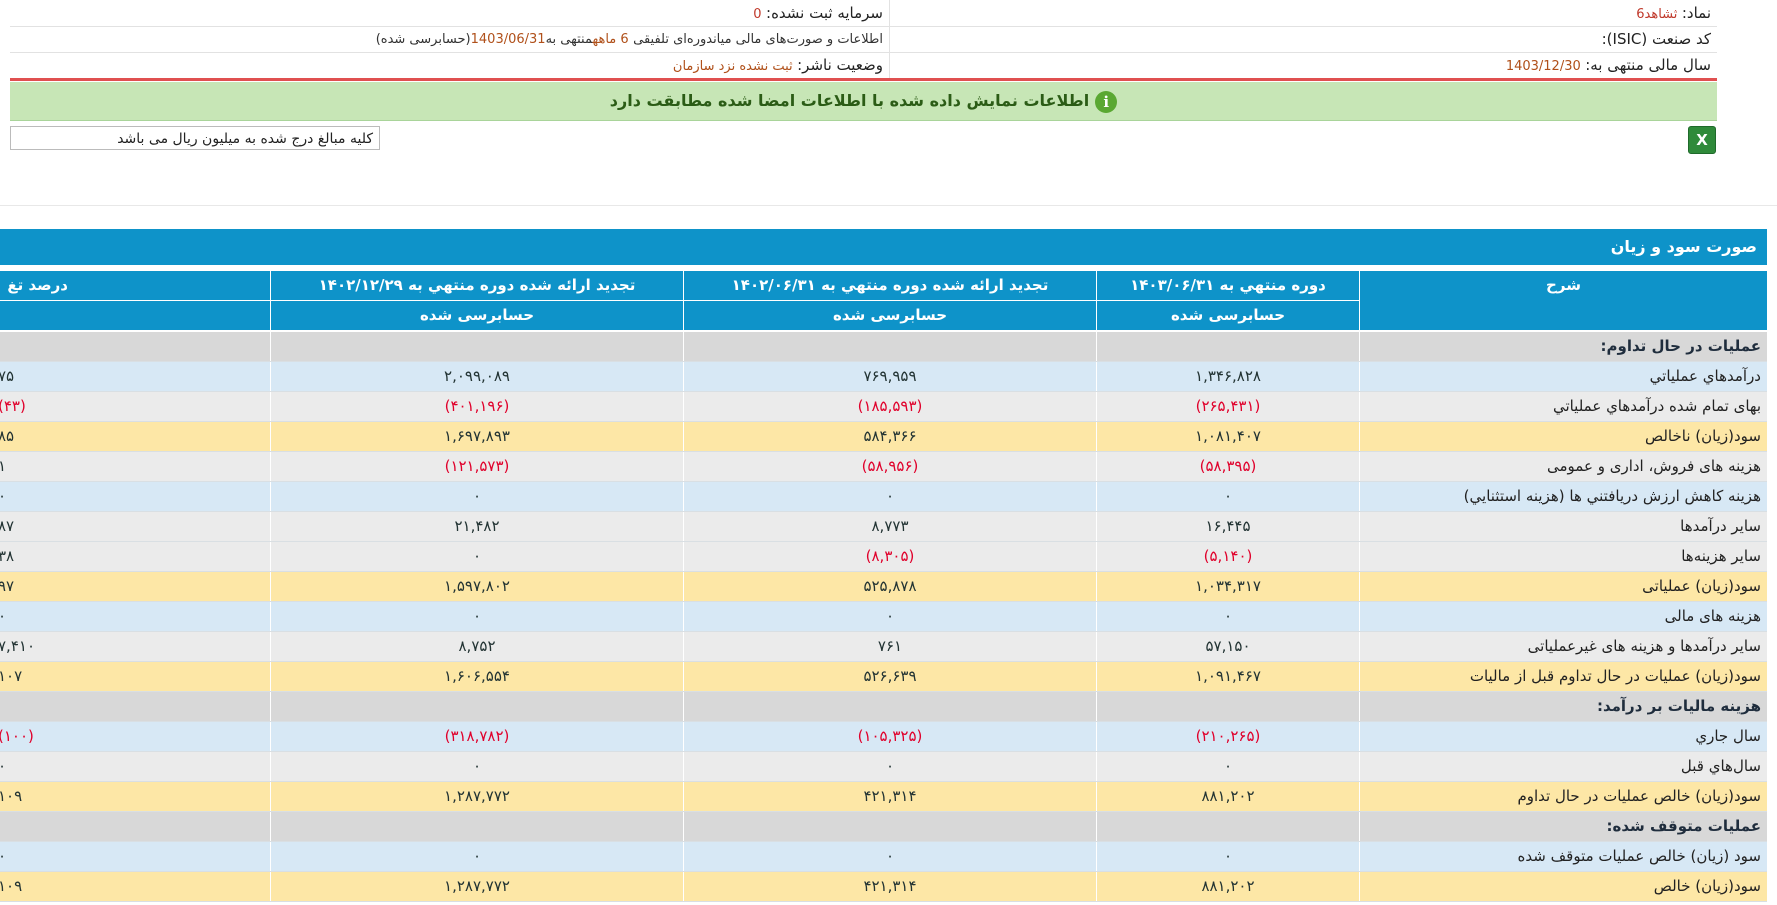 This screenshot has height=905, width=1777. I want to click on row-value-v2: ۴۲۱,۳۱۴, so click(890, 886).